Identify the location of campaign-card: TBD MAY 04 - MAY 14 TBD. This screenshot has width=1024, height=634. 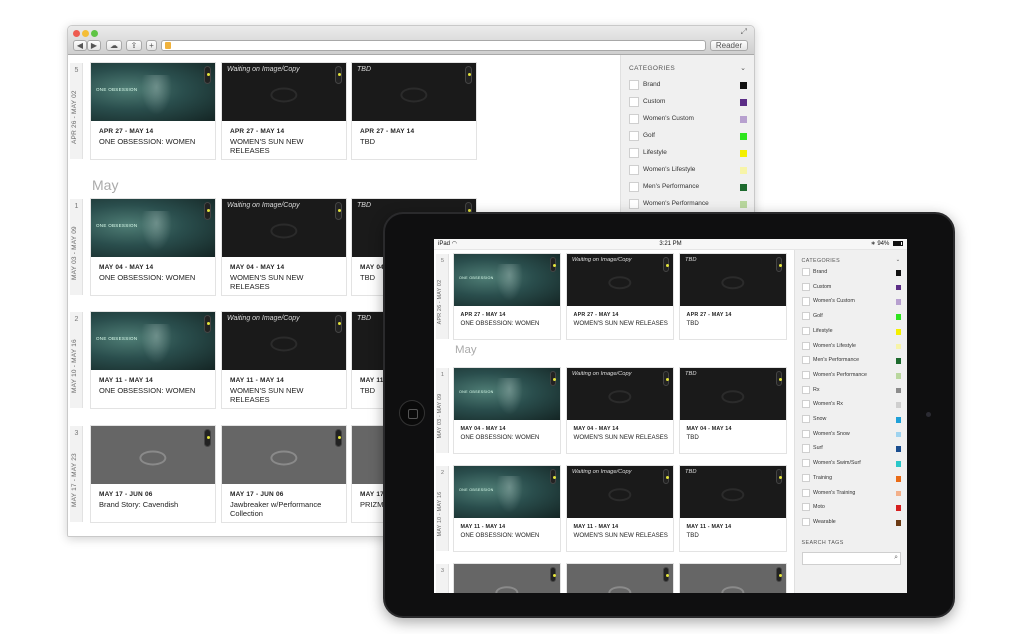
(733, 410).